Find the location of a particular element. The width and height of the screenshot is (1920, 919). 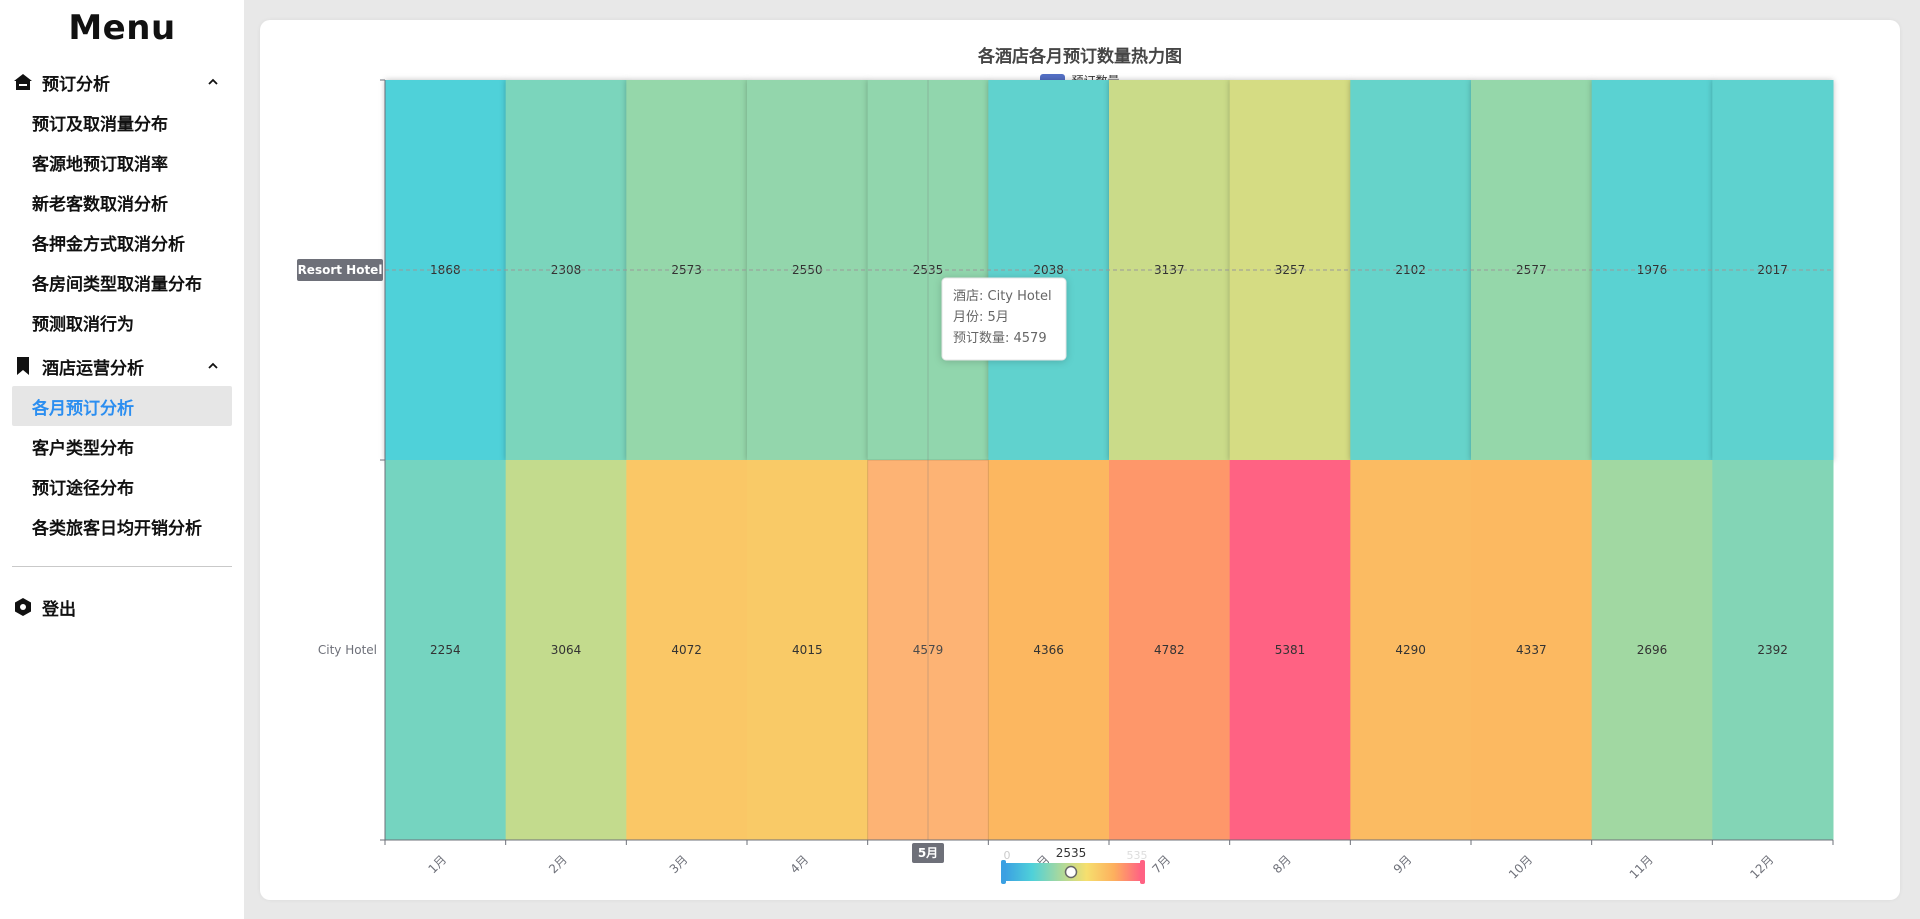

visual-map-handle-max is located at coordinates (1142, 872).